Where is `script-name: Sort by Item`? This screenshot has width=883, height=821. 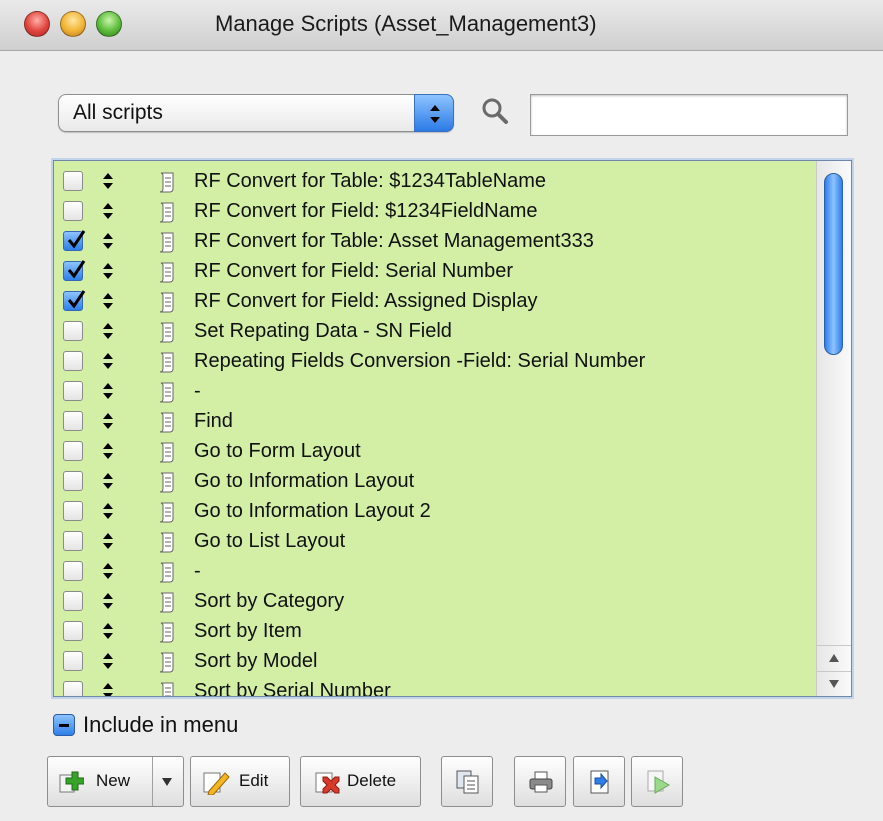 script-name: Sort by Item is located at coordinates (248, 631).